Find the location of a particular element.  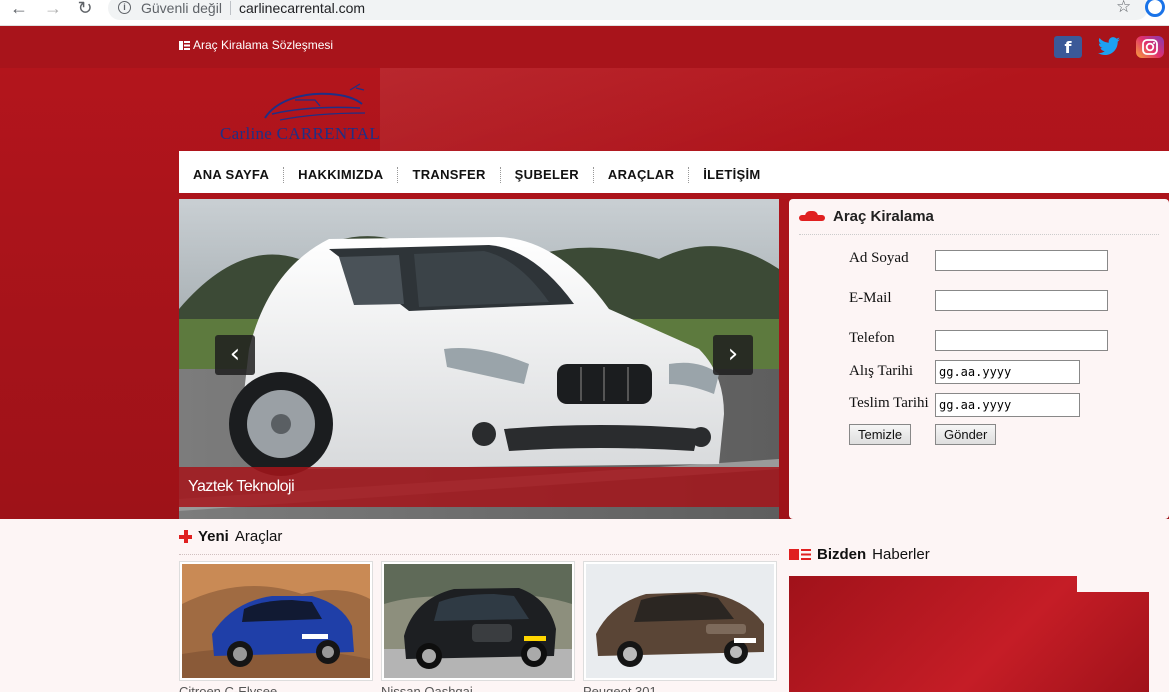

name-label: Ad Soyad is located at coordinates (879, 258).